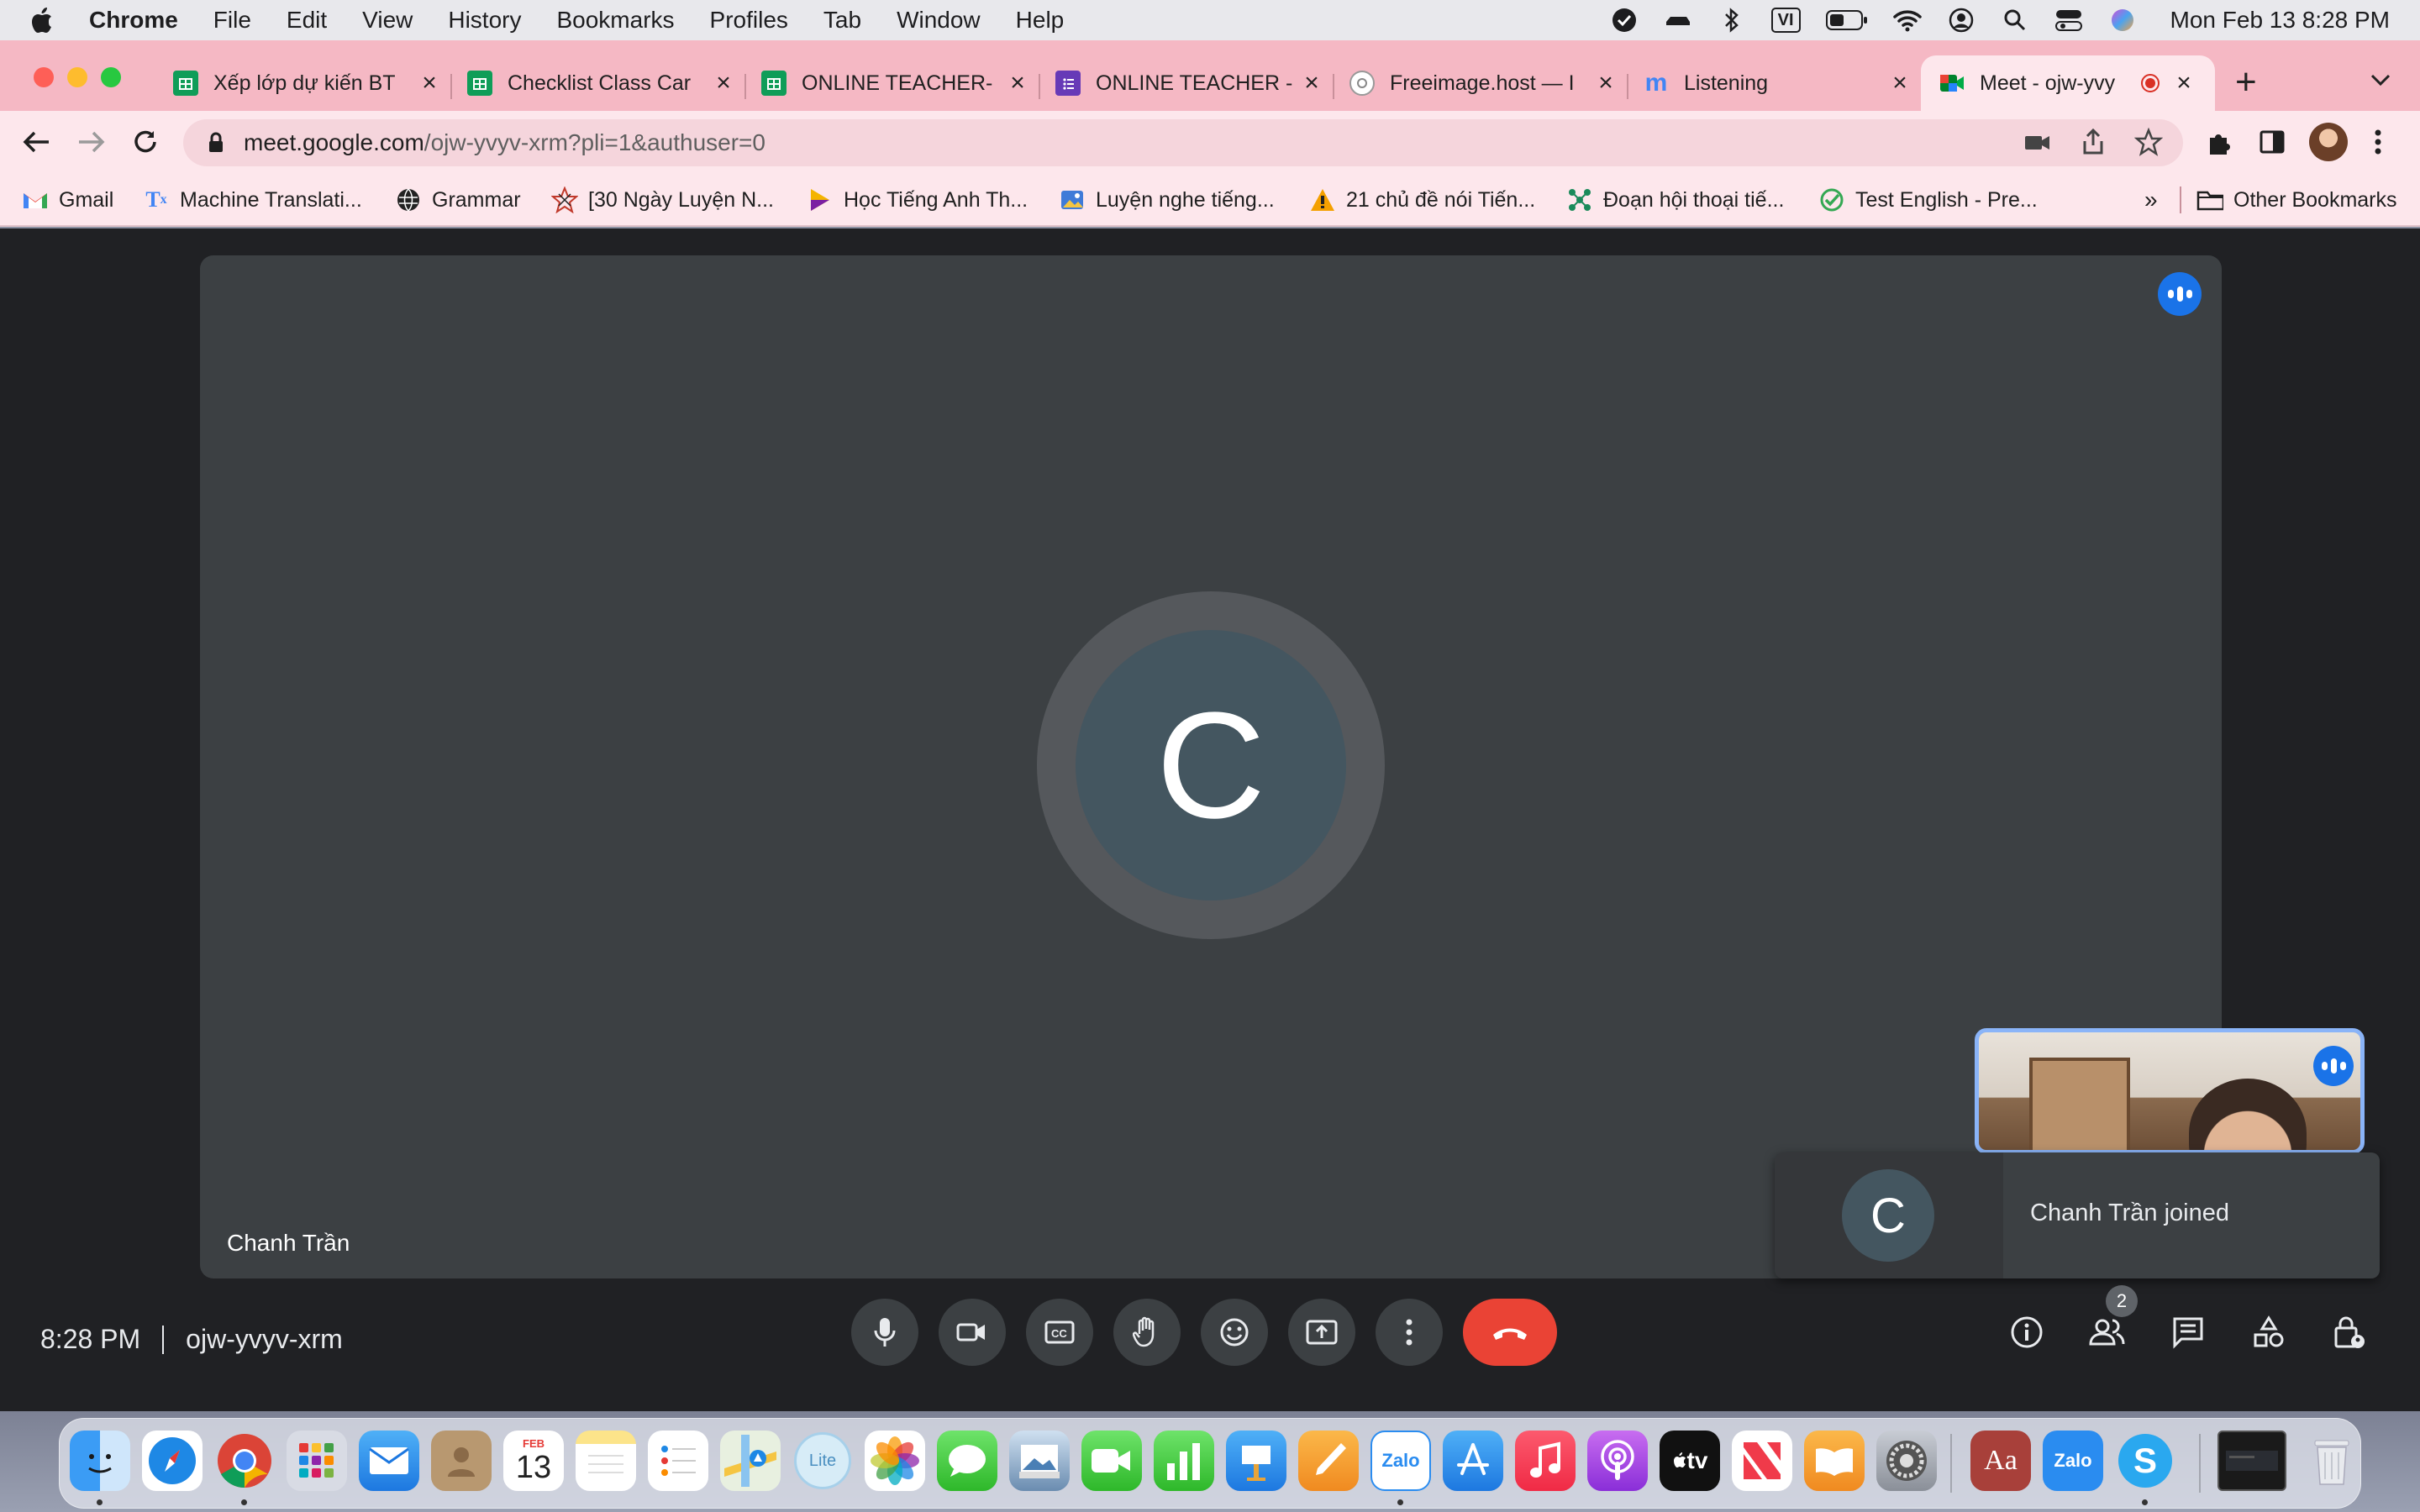  Describe the element at coordinates (750, 1461) in the screenshot. I see `maps-icon` at that location.